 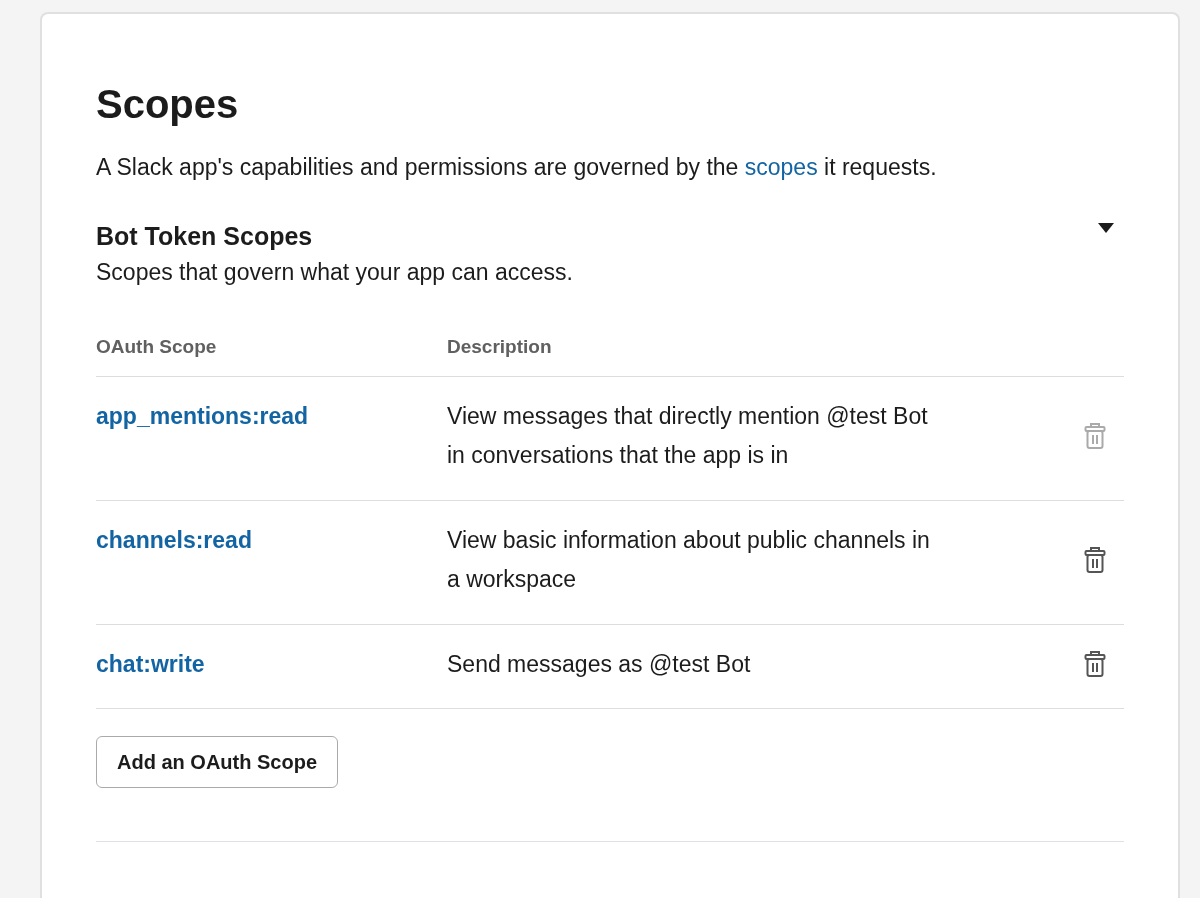 What do you see at coordinates (150, 663) in the screenshot?
I see `scope-link: chat:write` at bounding box center [150, 663].